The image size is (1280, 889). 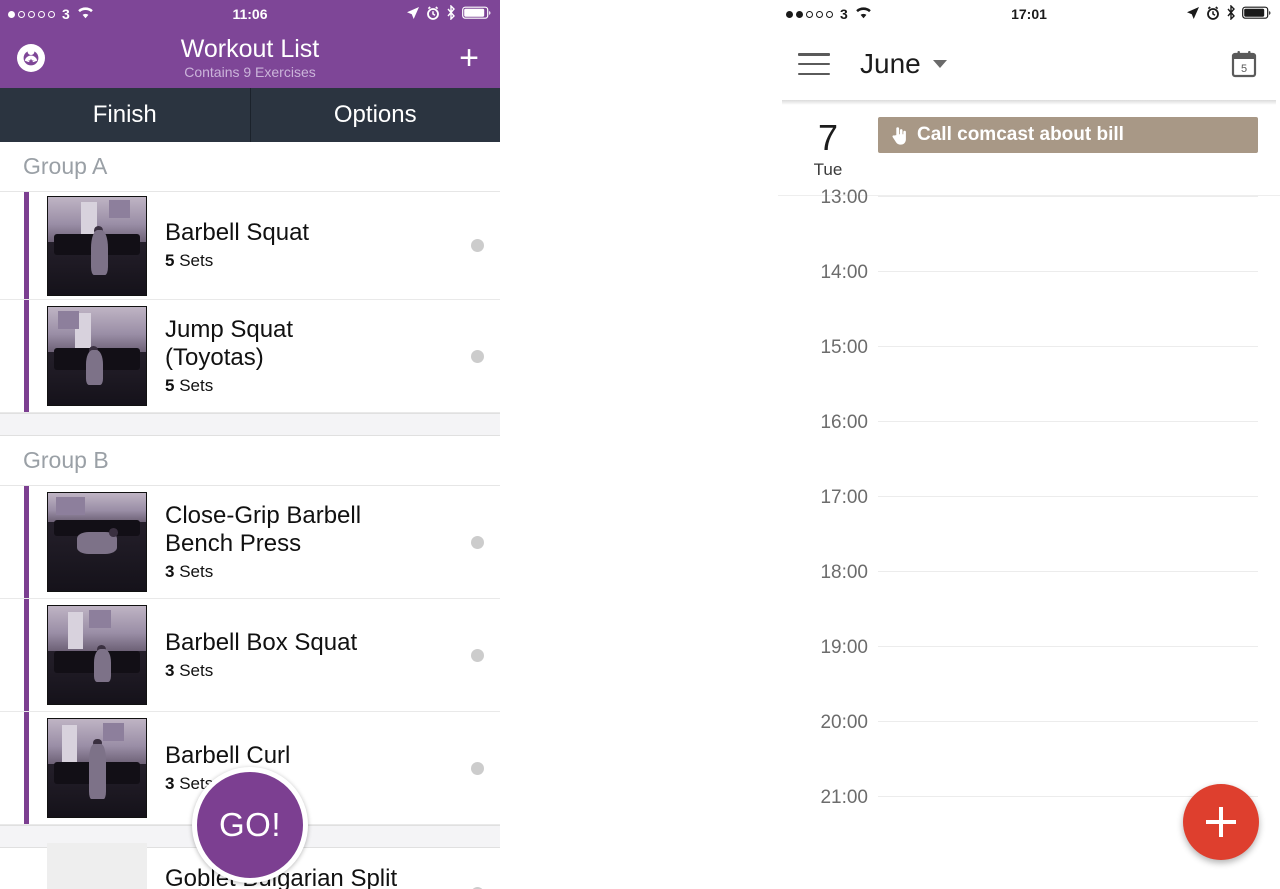 I want to click on go-button: GO!, so click(x=250, y=825).